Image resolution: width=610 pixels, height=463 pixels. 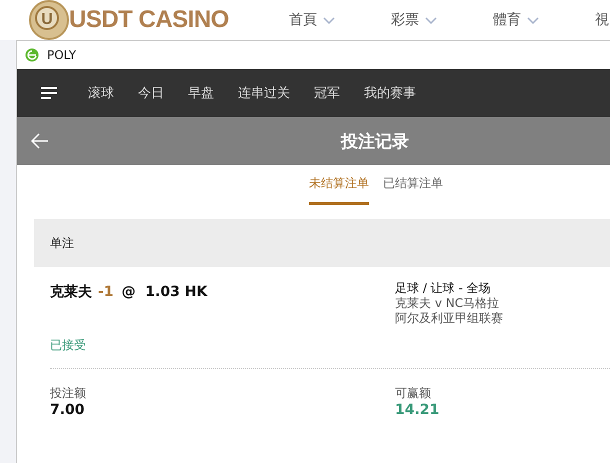 I want to click on menu-item: 连串过关, so click(x=264, y=93).